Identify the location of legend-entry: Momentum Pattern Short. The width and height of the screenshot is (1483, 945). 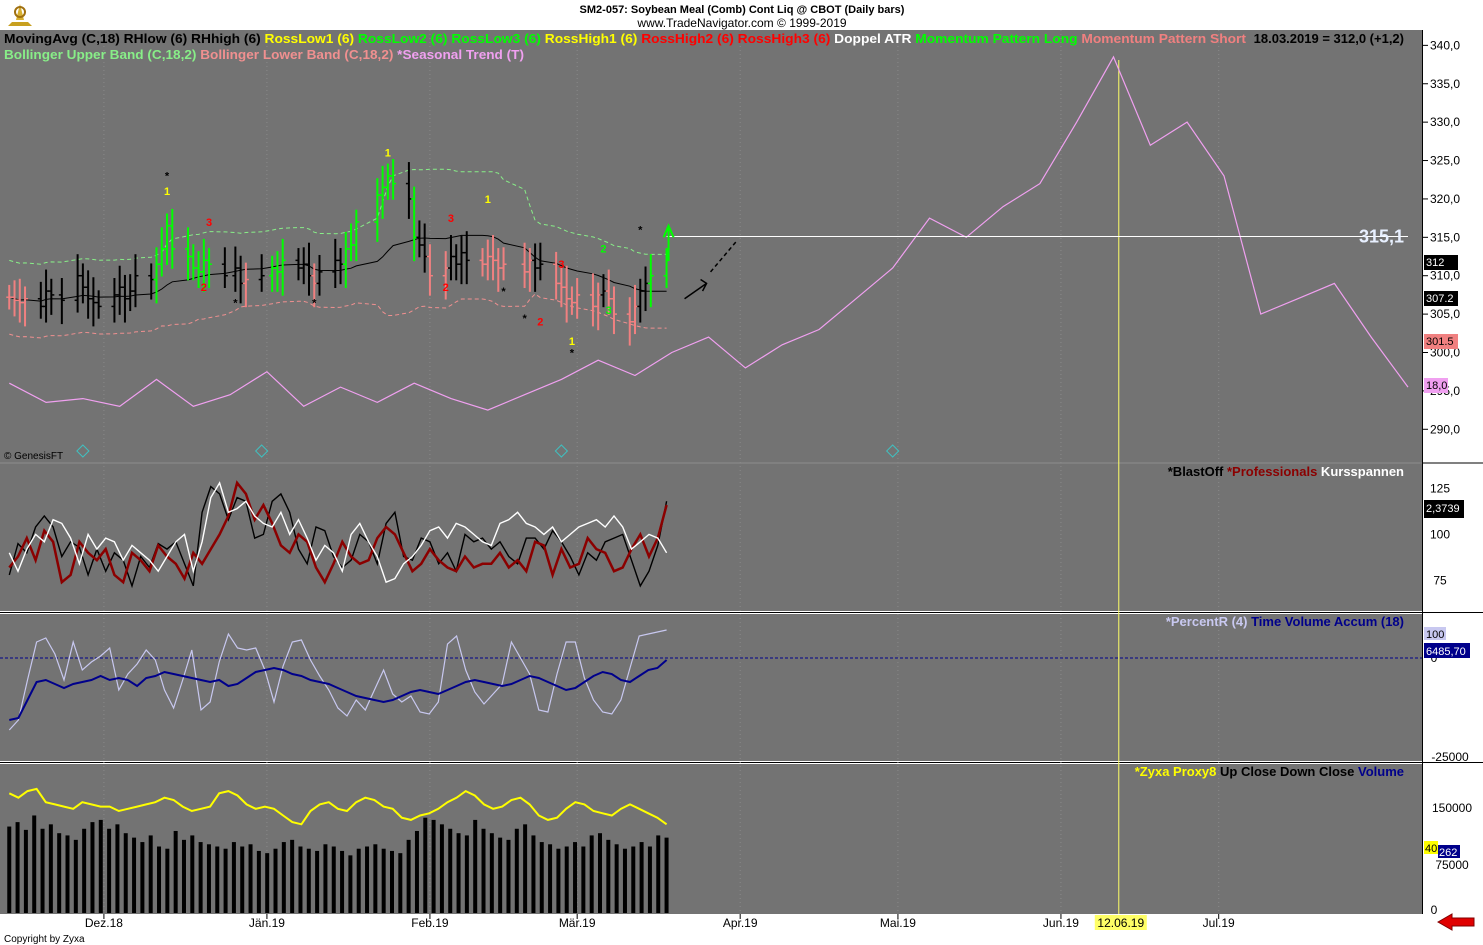
(1162, 38).